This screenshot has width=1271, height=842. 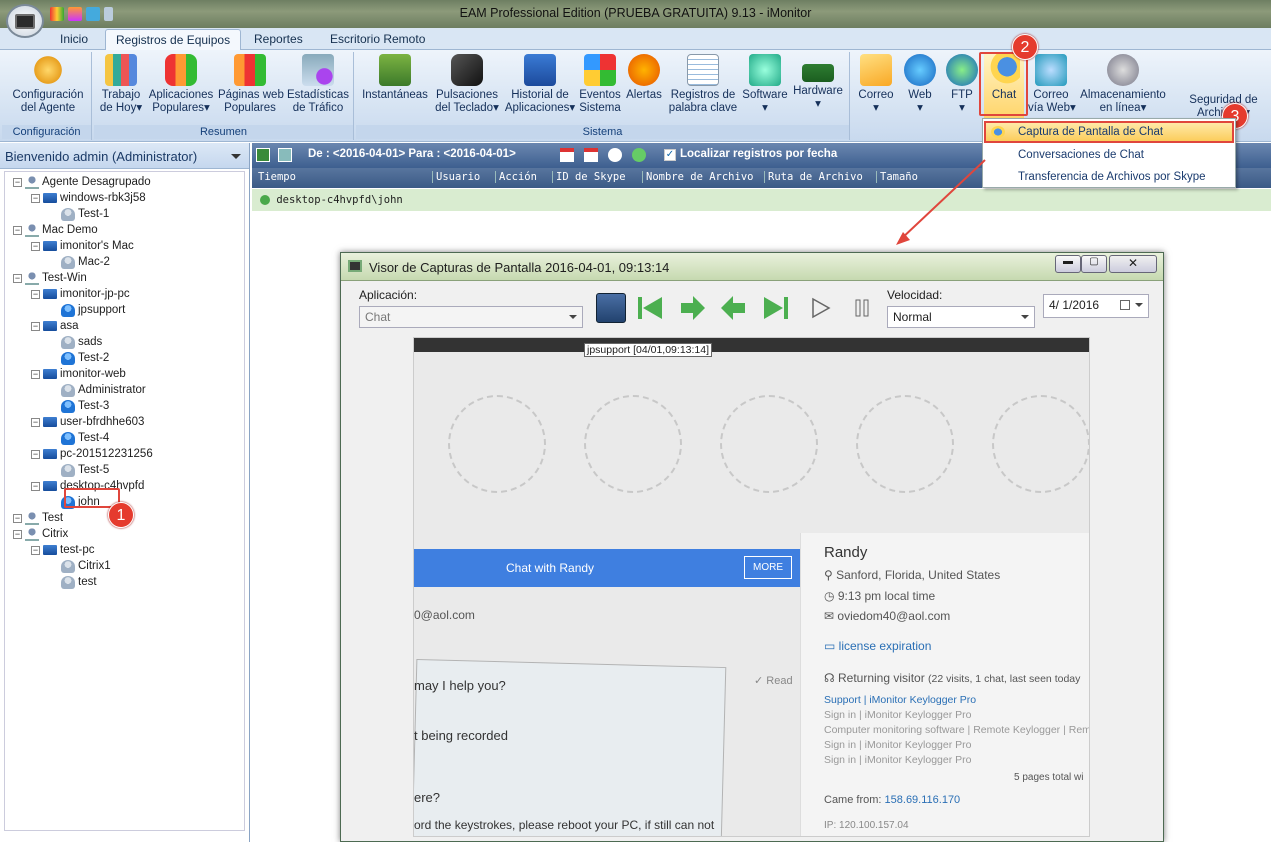 What do you see at coordinates (32, 278) in the screenshot?
I see `network-group-icon` at bounding box center [32, 278].